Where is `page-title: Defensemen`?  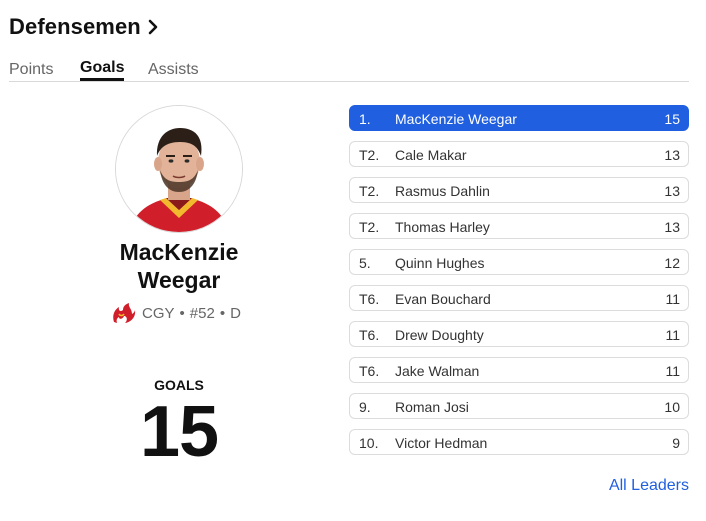
page-title: Defensemen is located at coordinates (75, 26).